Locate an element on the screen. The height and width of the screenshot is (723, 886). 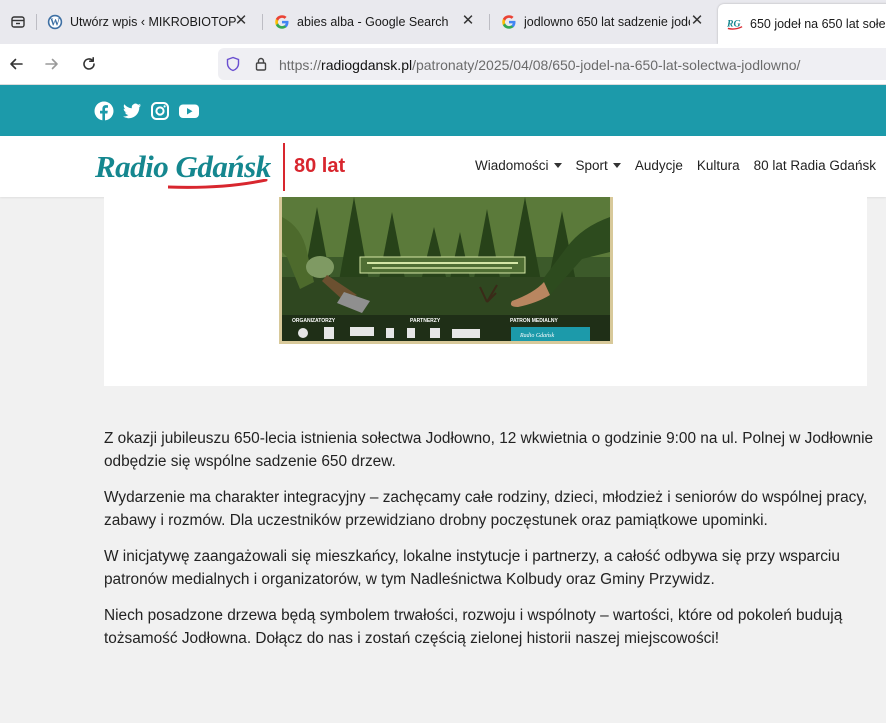
facebook-icon is located at coordinates (104, 111).